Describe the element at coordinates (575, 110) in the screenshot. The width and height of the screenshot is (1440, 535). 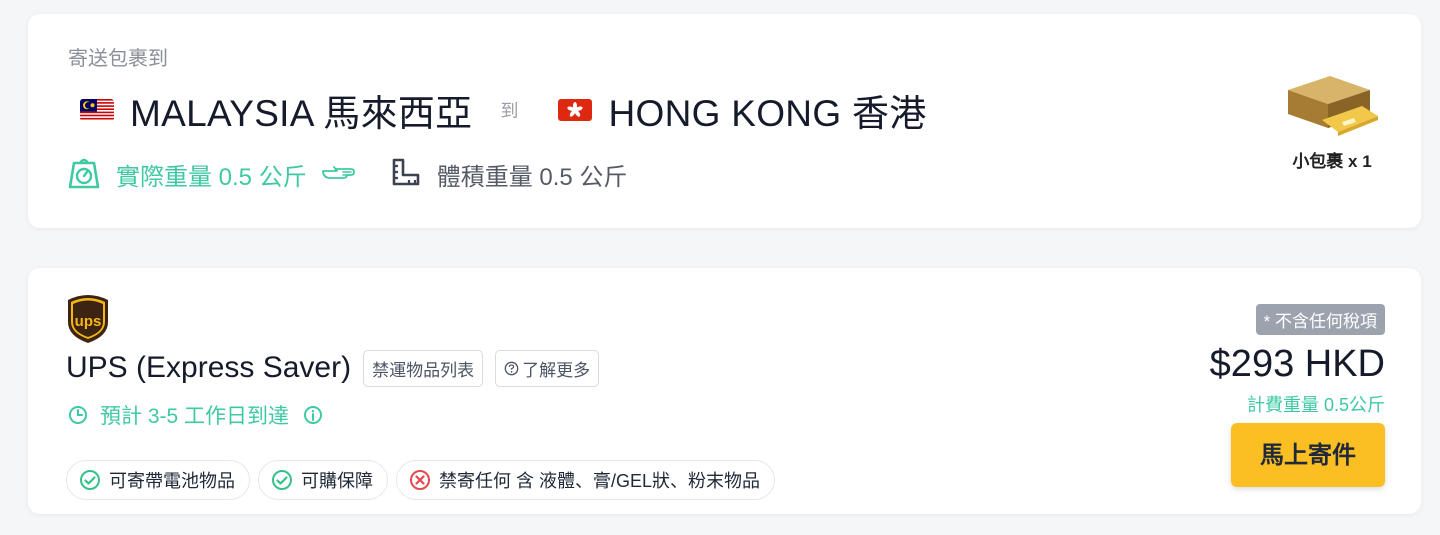
I see `hong-kong-flag-icon` at that location.